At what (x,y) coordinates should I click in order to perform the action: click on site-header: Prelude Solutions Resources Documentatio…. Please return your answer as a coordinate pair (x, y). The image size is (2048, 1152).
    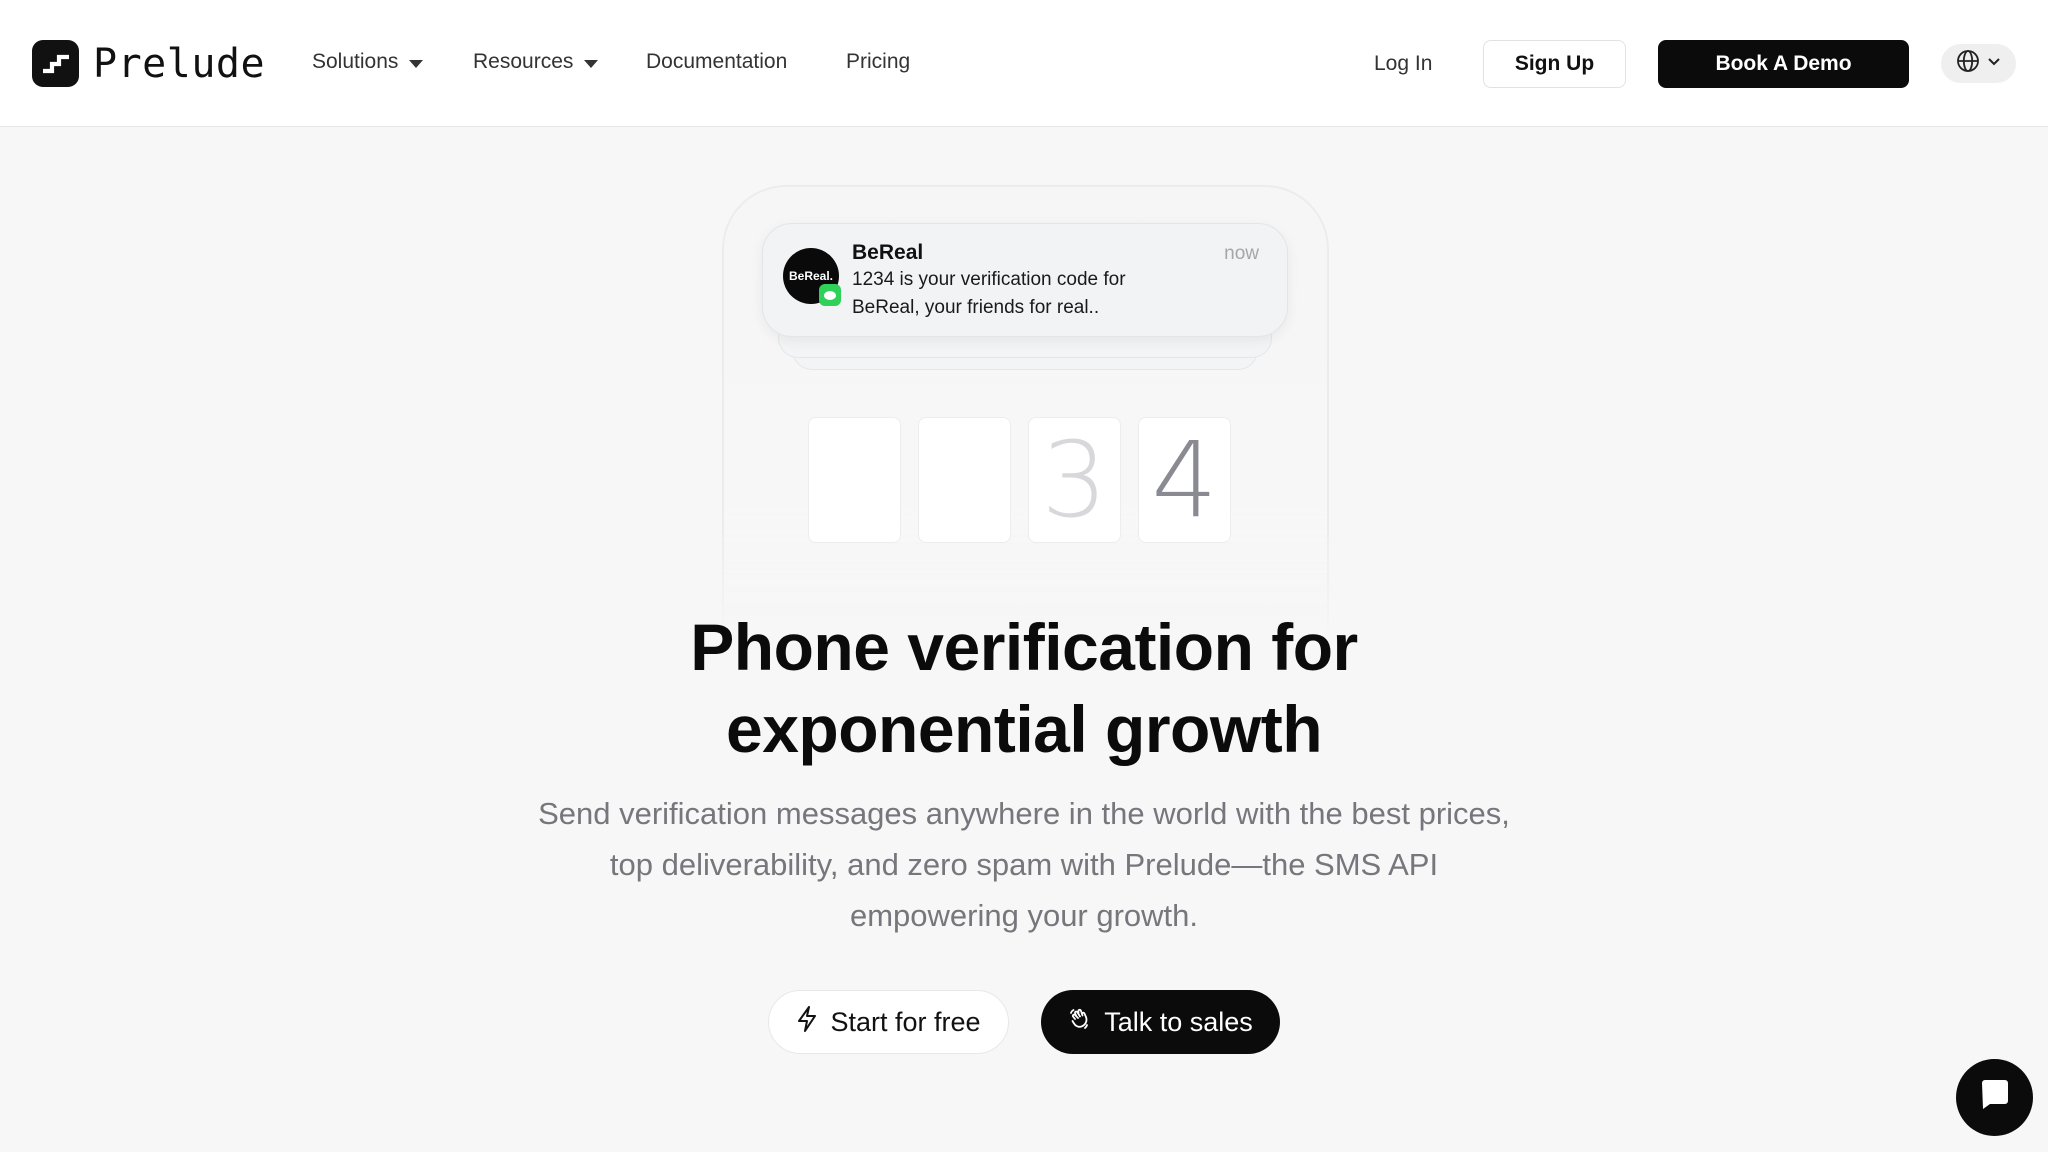
    Looking at the image, I should click on (1024, 63).